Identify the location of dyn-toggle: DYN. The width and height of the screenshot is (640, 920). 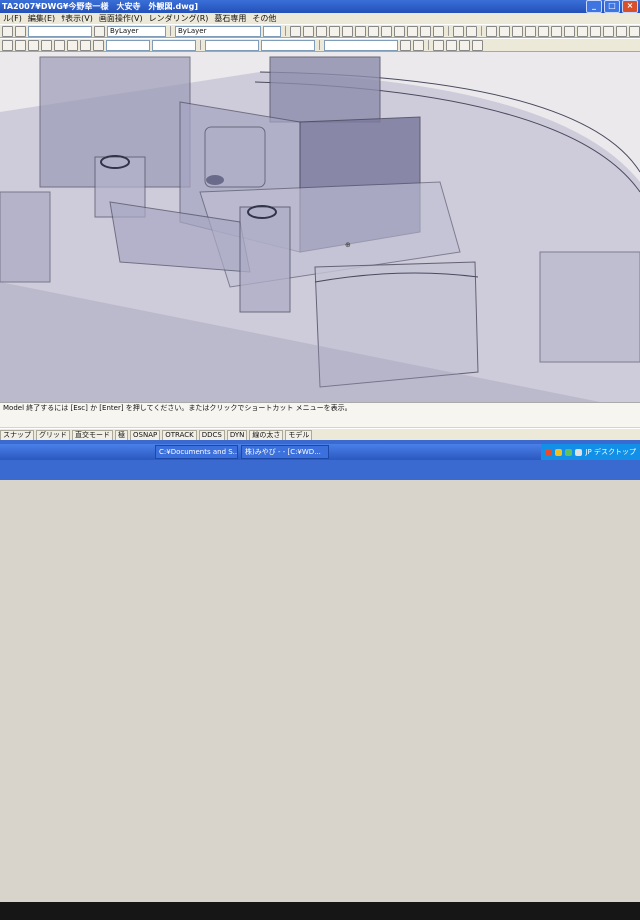
(237, 435).